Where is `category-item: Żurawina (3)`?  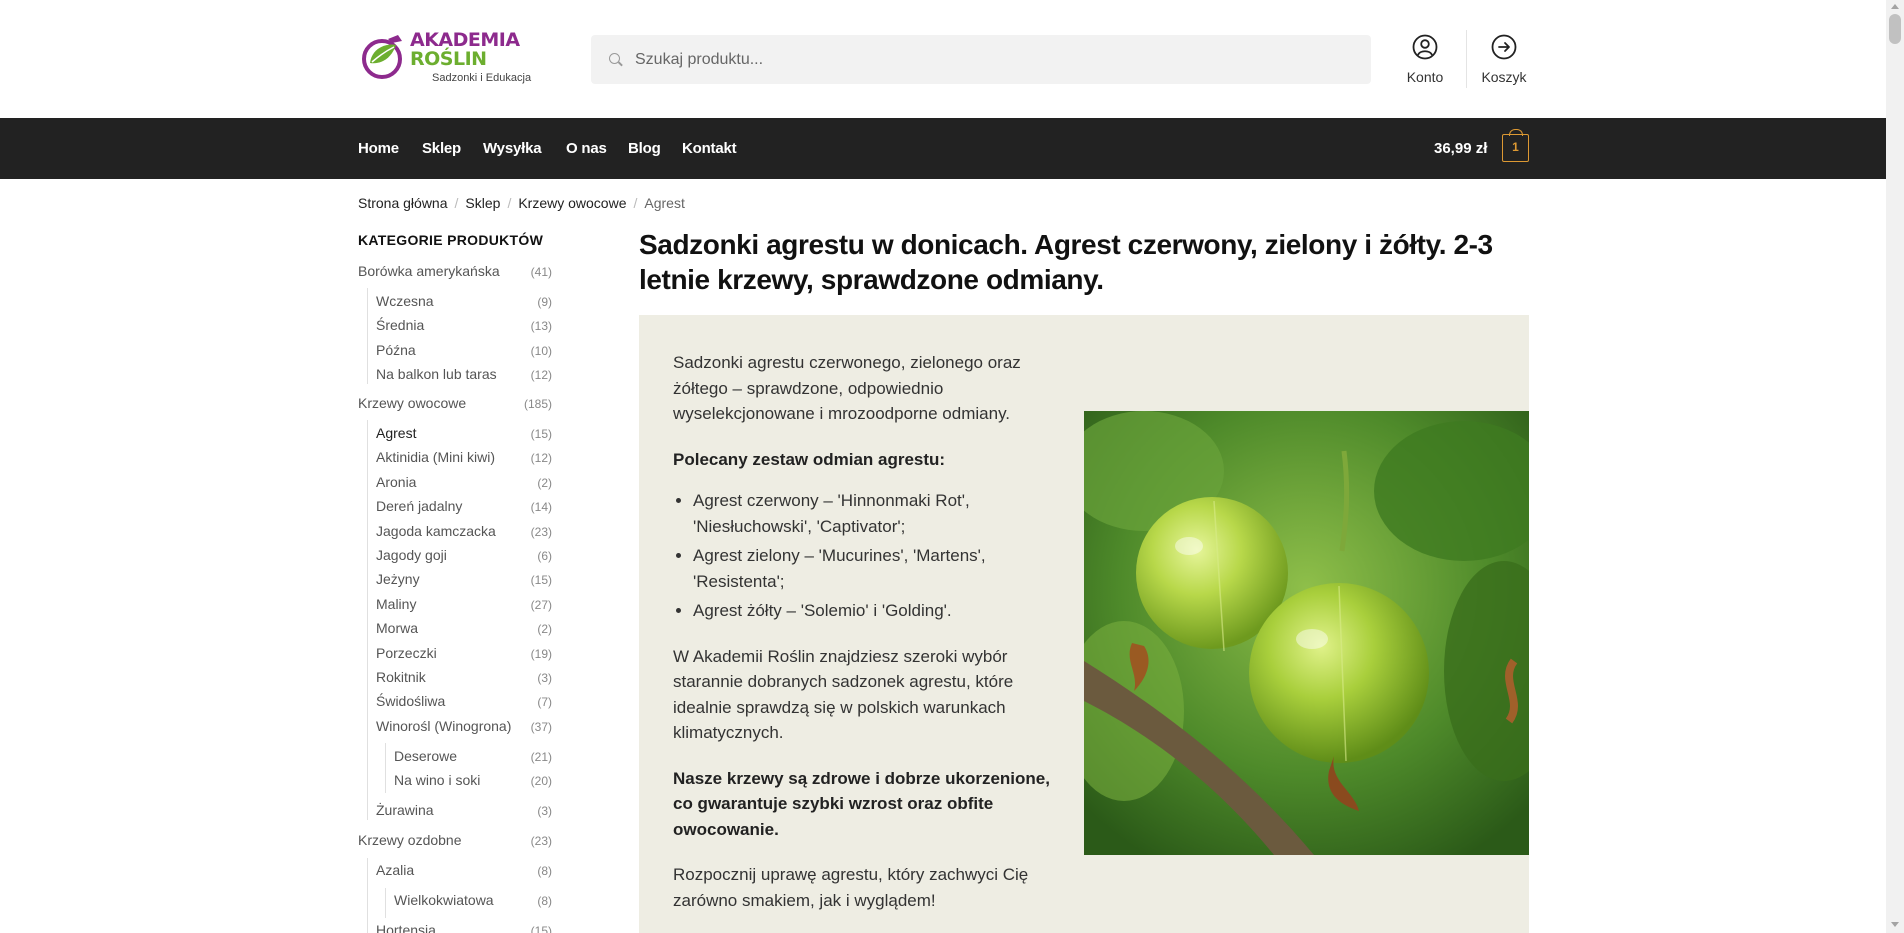
category-item: Żurawina (3) is located at coordinates (464, 812).